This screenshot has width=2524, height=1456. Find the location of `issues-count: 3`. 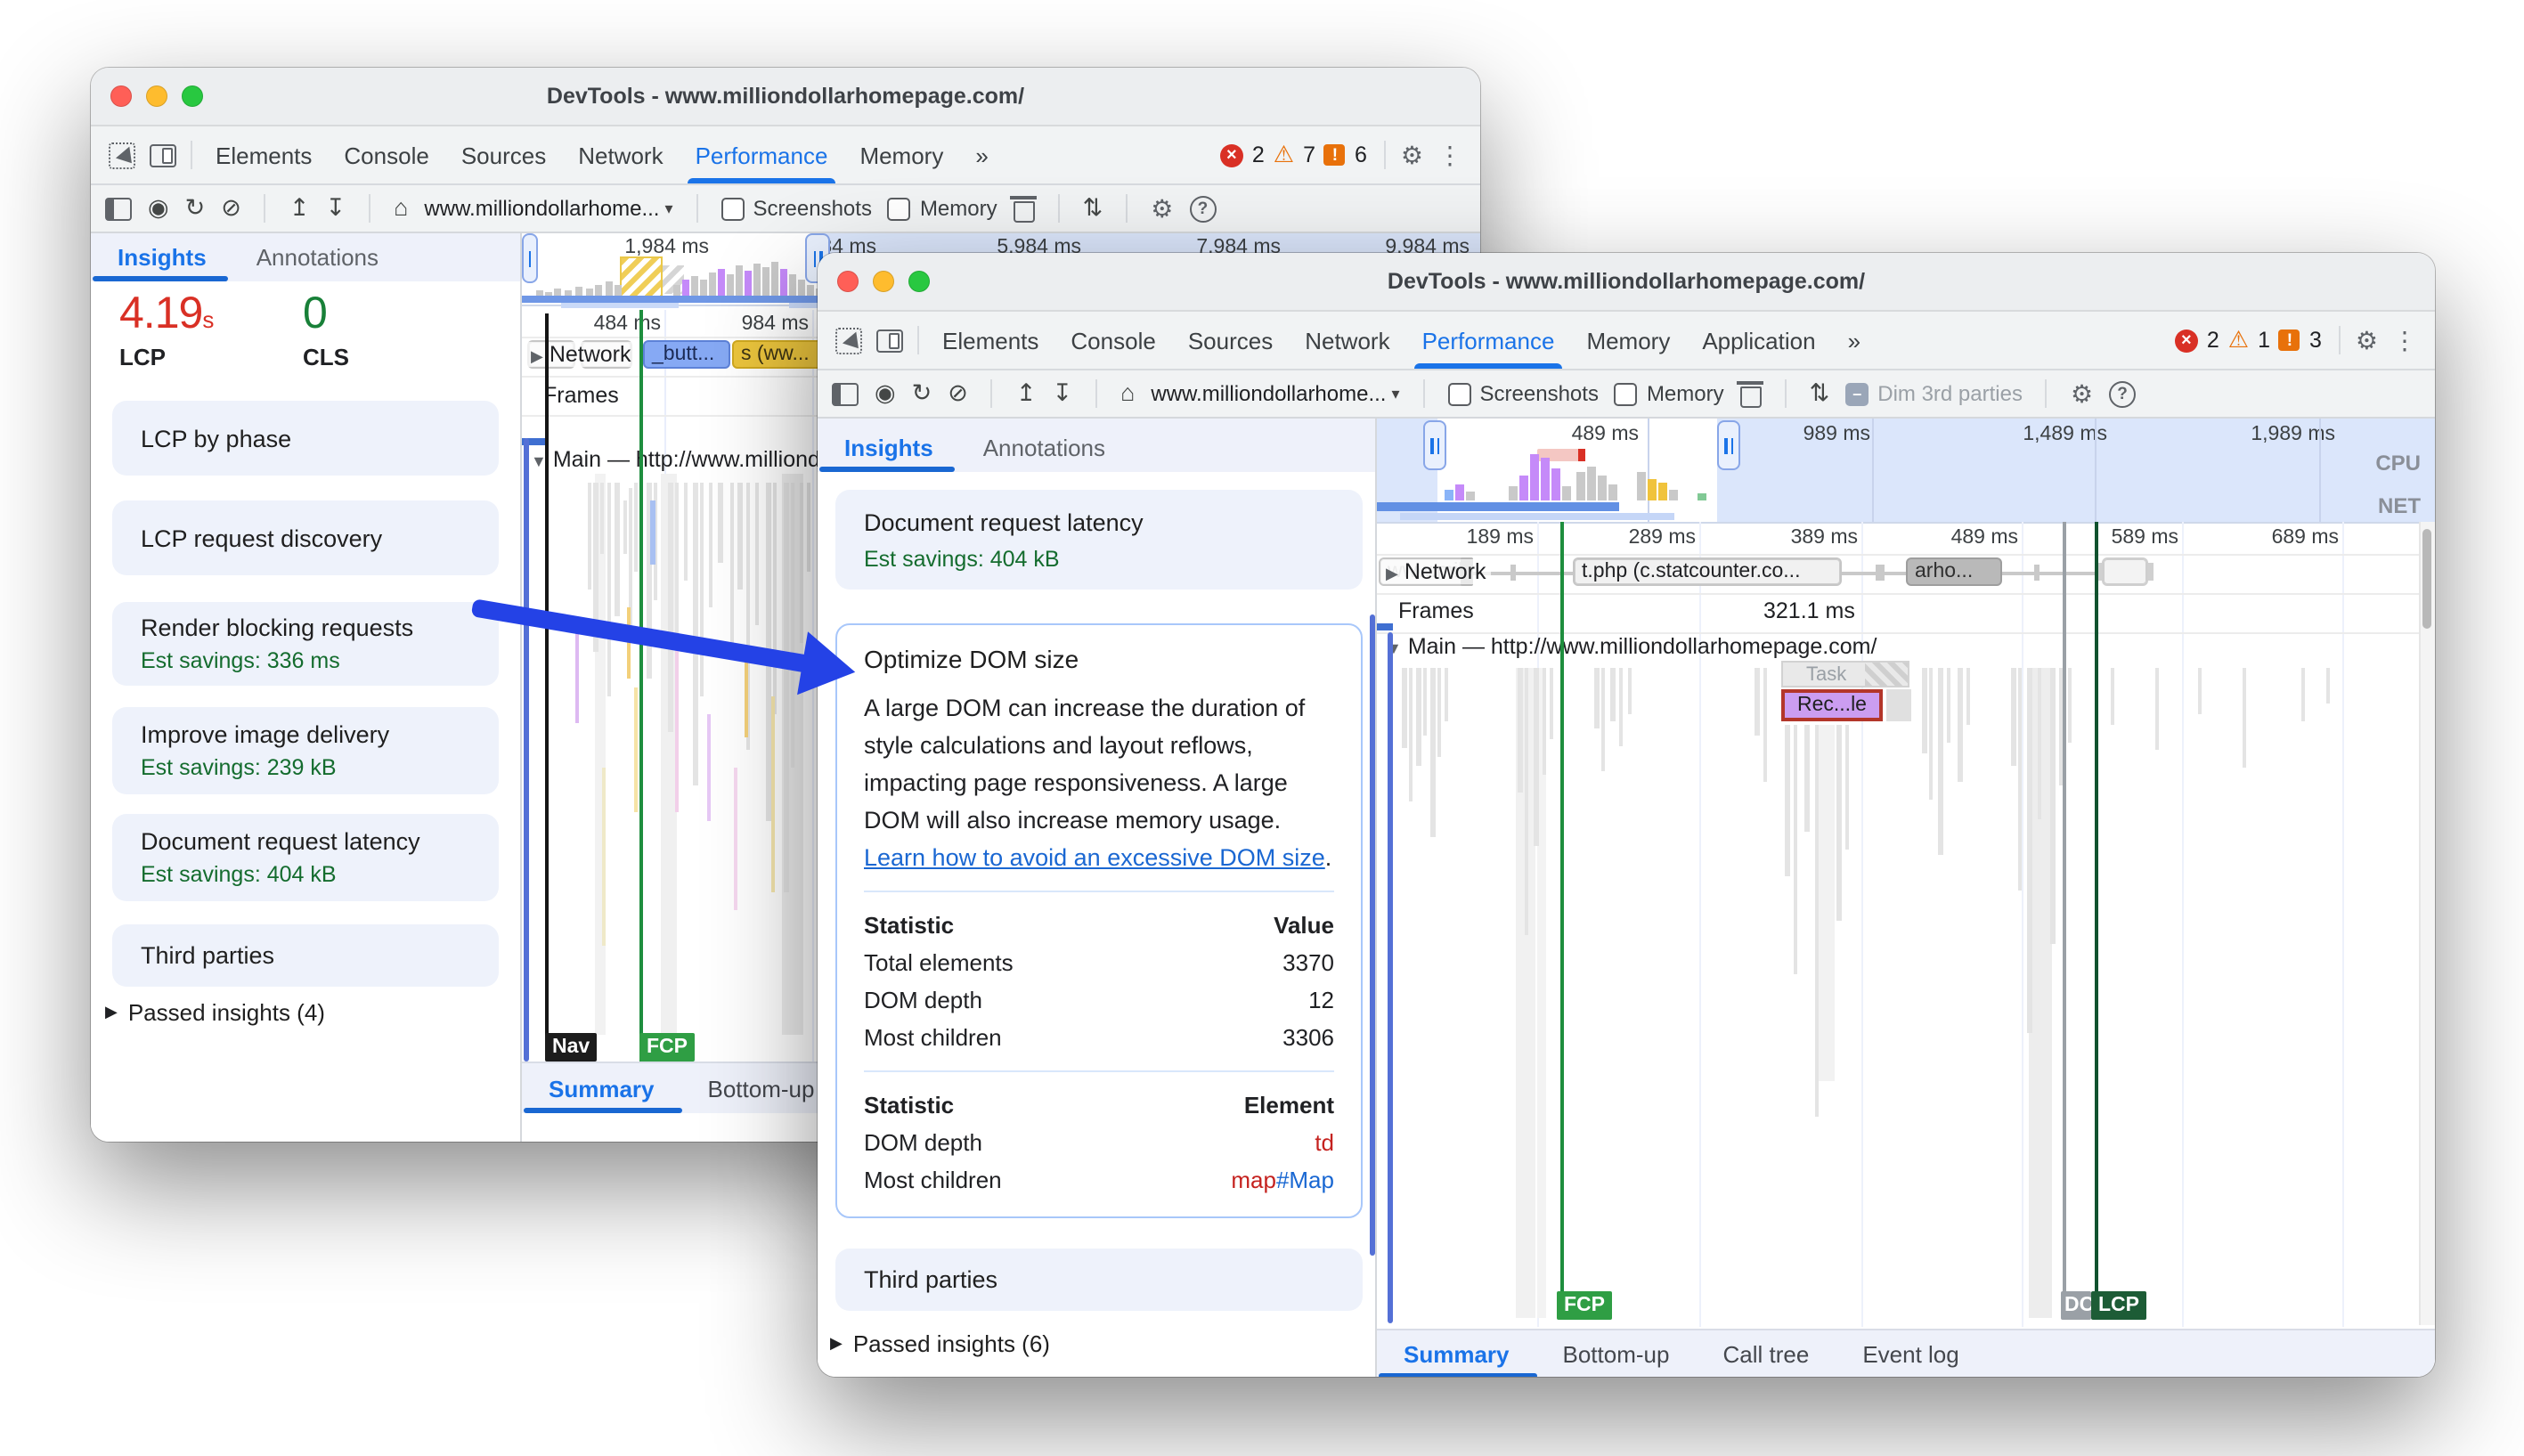

issues-count: 3 is located at coordinates (2315, 340).